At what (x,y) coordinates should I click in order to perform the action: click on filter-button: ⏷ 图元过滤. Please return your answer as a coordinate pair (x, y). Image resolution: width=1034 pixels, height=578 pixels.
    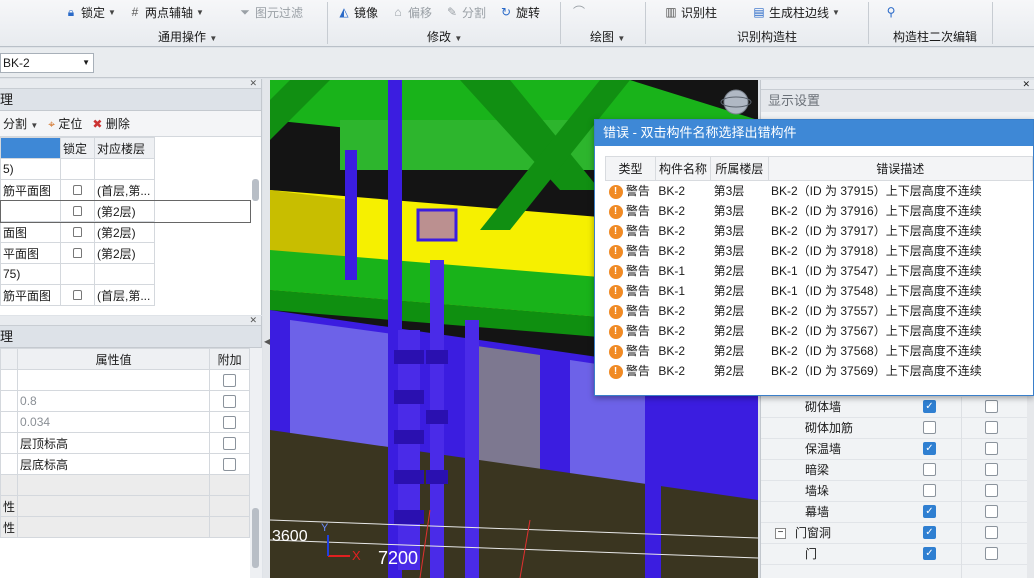
    Looking at the image, I should click on (270, 12).